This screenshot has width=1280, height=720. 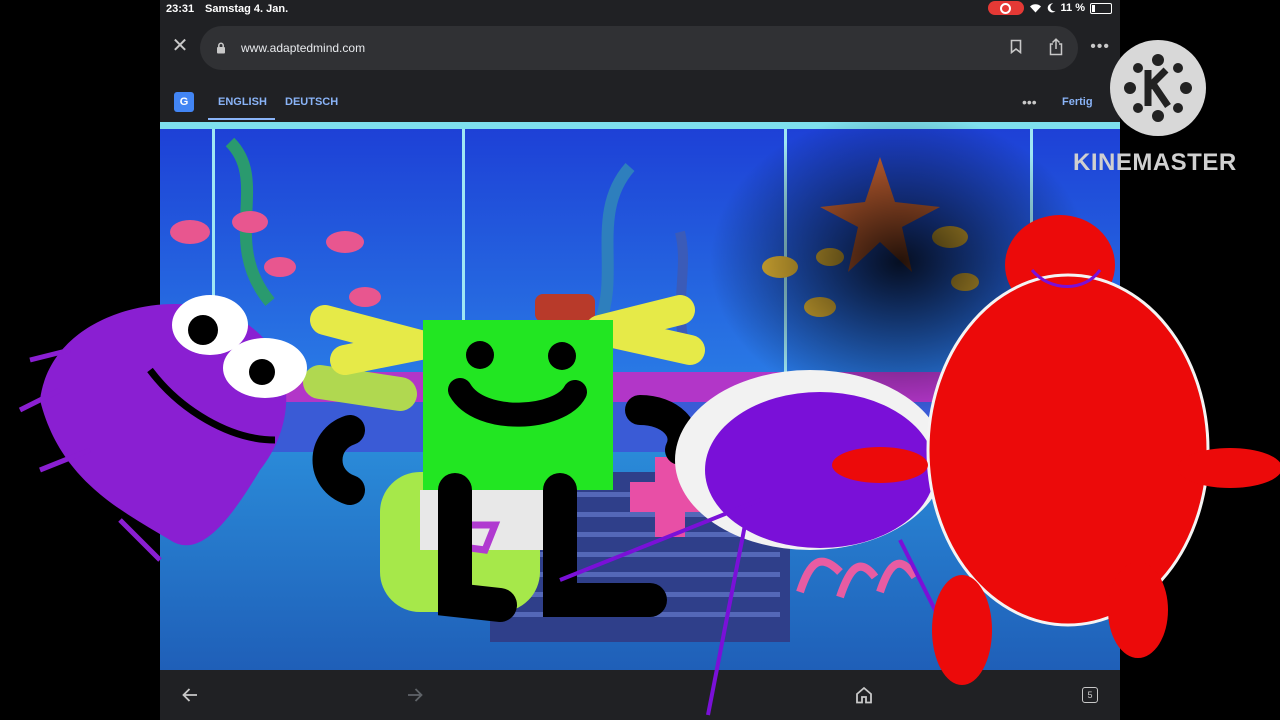 I want to click on translate-more-icon: •••, so click(x=1029, y=102).